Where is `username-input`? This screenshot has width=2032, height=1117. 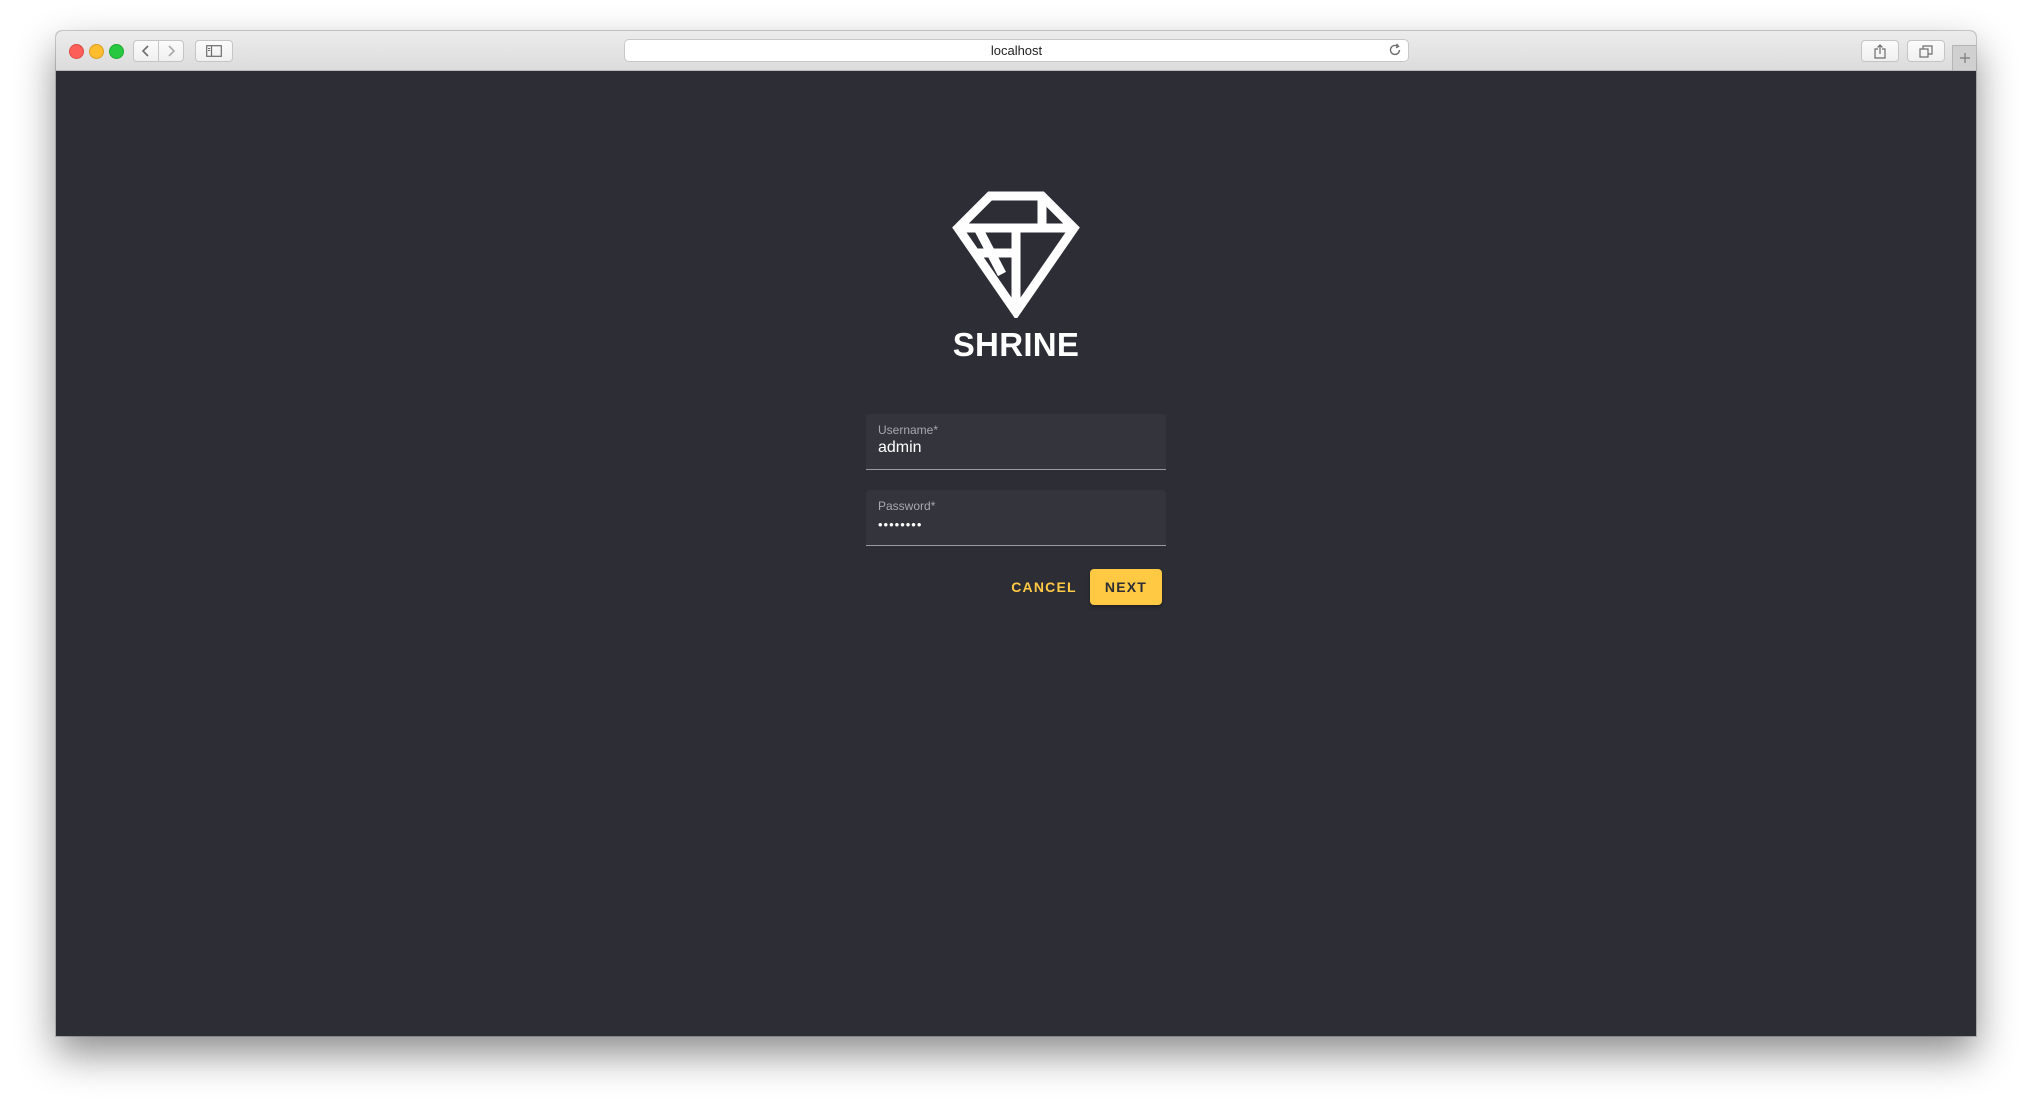 username-input is located at coordinates (1013, 448).